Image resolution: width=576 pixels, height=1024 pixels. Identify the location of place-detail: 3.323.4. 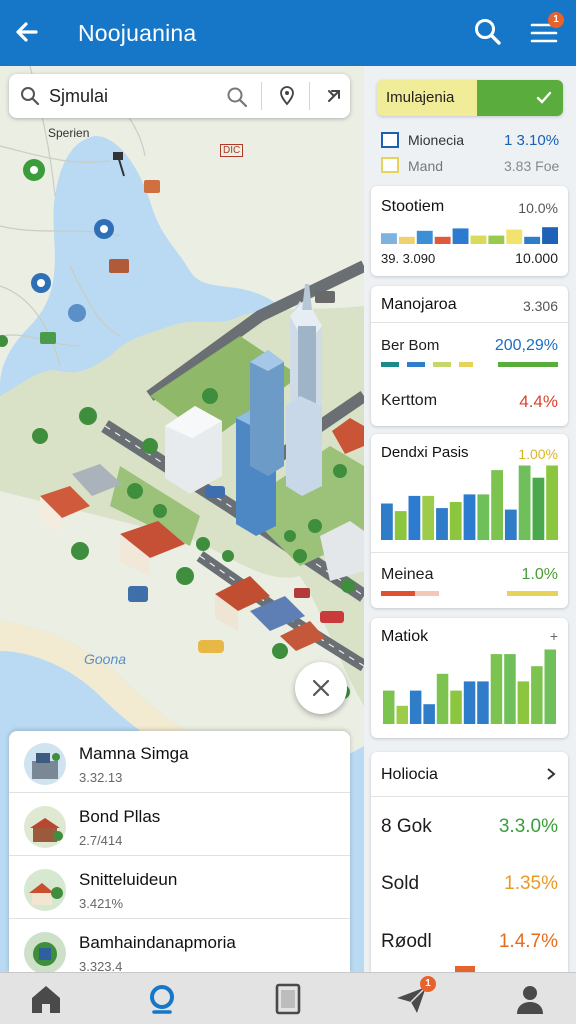
(101, 965).